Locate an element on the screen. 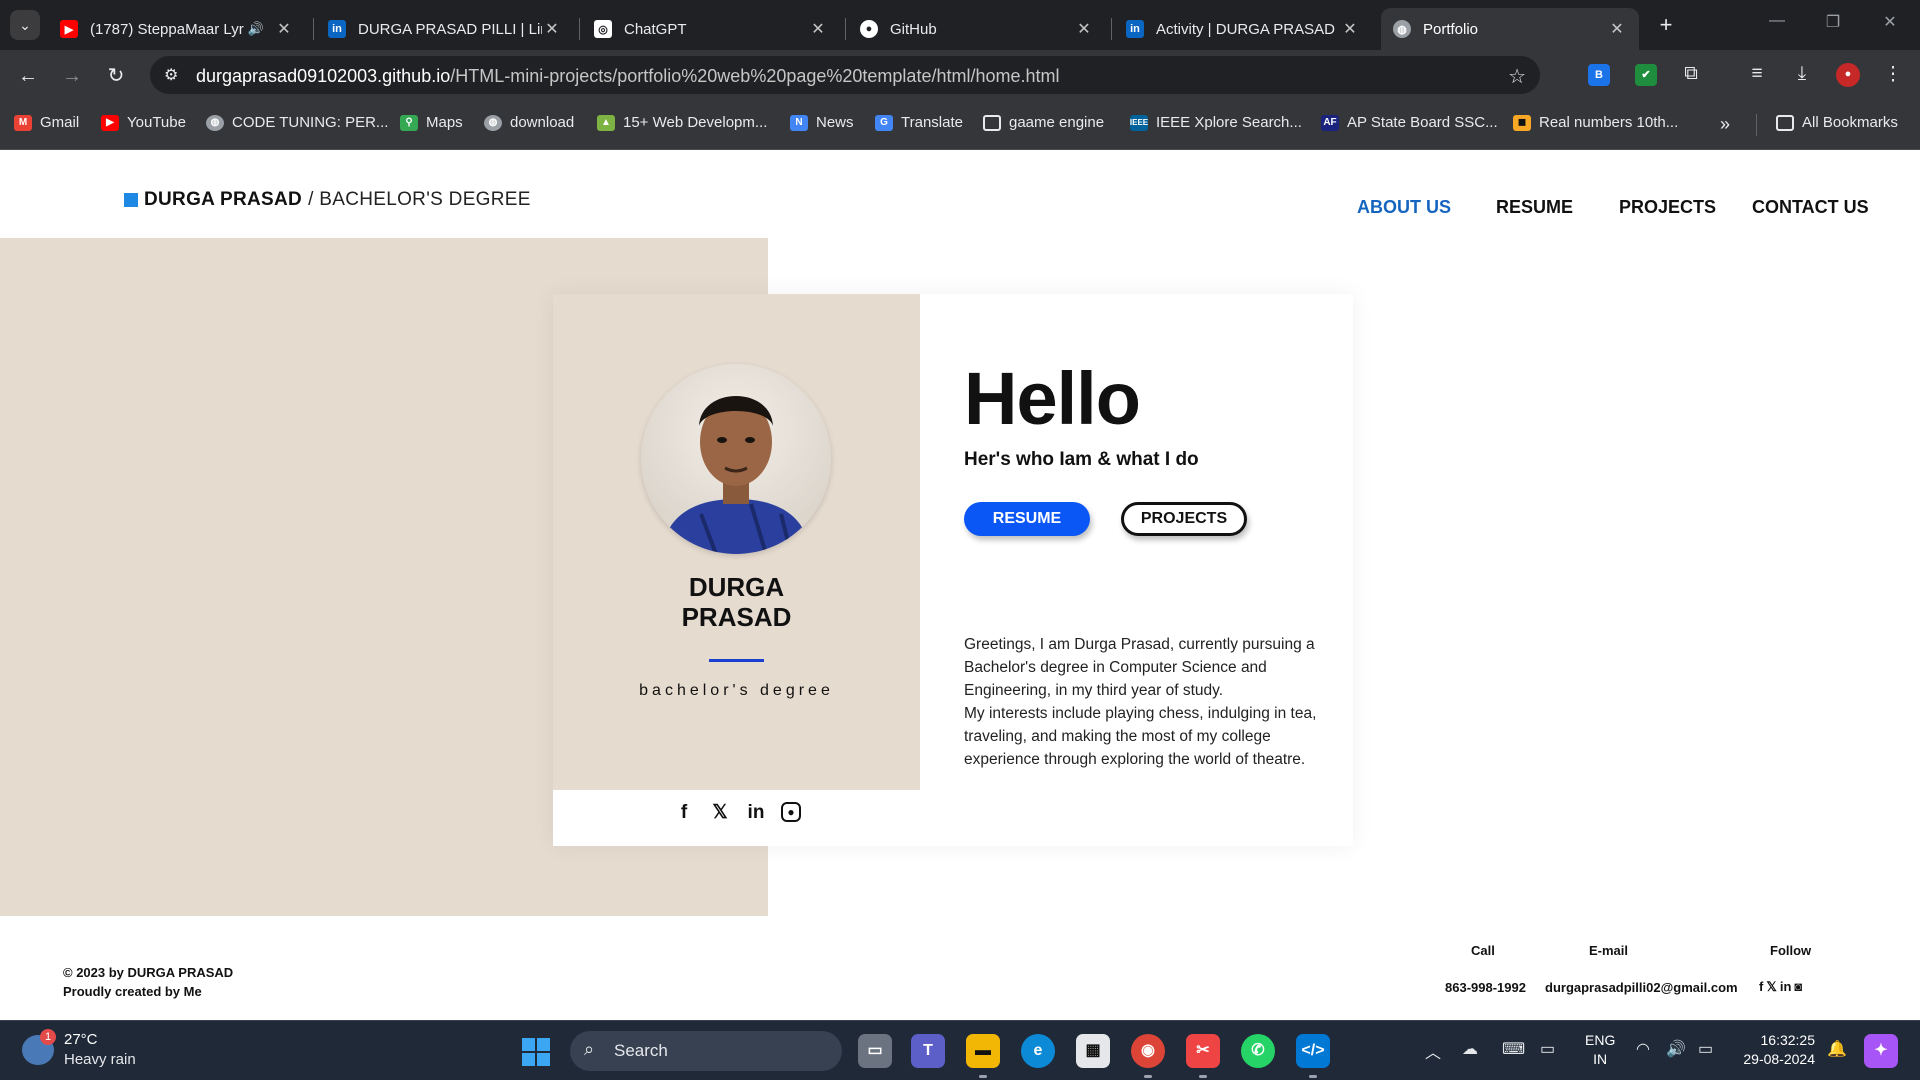 This screenshot has height=1080, width=1920. footer-email-label: E-mail is located at coordinates (1609, 950).